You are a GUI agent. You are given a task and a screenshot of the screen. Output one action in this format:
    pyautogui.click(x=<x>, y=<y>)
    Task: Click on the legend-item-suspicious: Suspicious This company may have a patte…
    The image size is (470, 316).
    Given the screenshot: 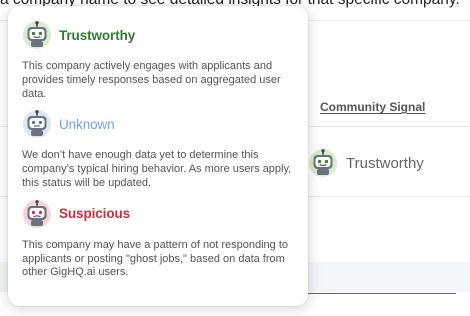 What is the action you would take?
    pyautogui.click(x=158, y=239)
    